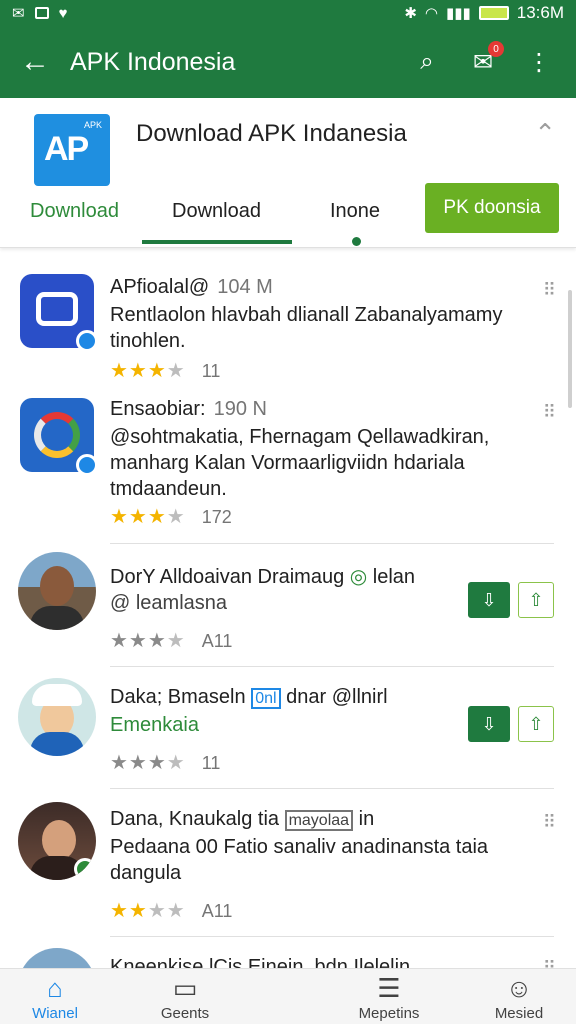  What do you see at coordinates (355, 211) in the screenshot?
I see `tab-inone: Inone` at bounding box center [355, 211].